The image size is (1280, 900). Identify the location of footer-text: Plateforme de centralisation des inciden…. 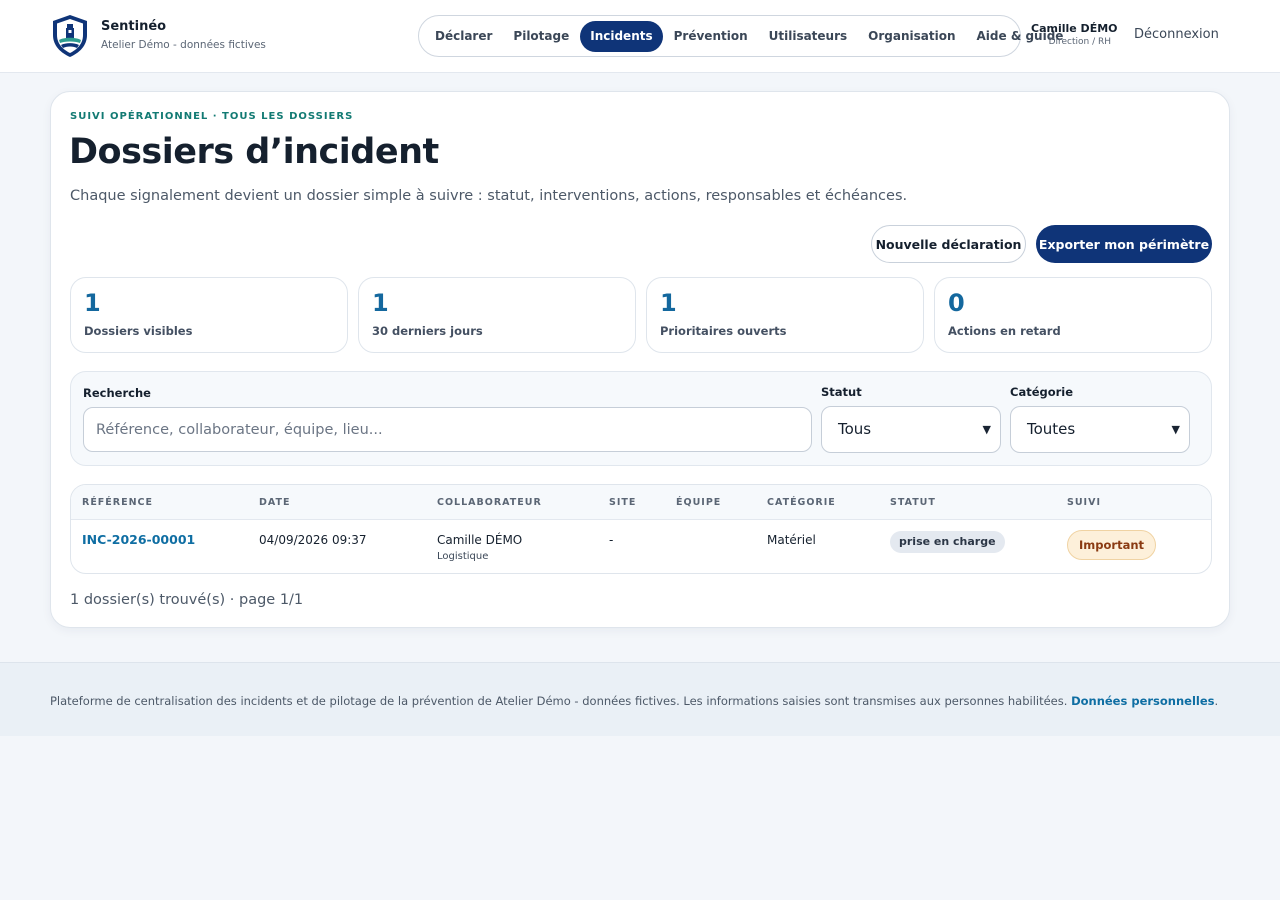
(634, 701).